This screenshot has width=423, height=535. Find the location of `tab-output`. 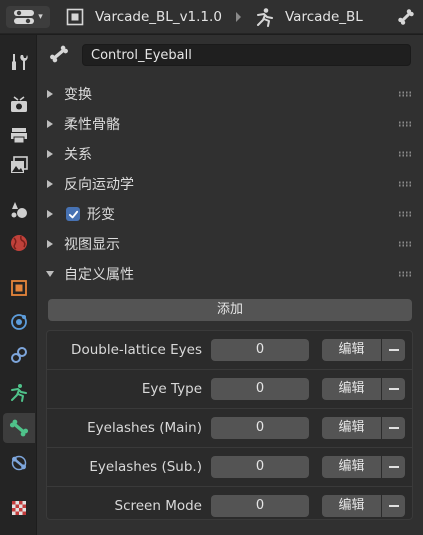

tab-output is located at coordinates (19, 135).